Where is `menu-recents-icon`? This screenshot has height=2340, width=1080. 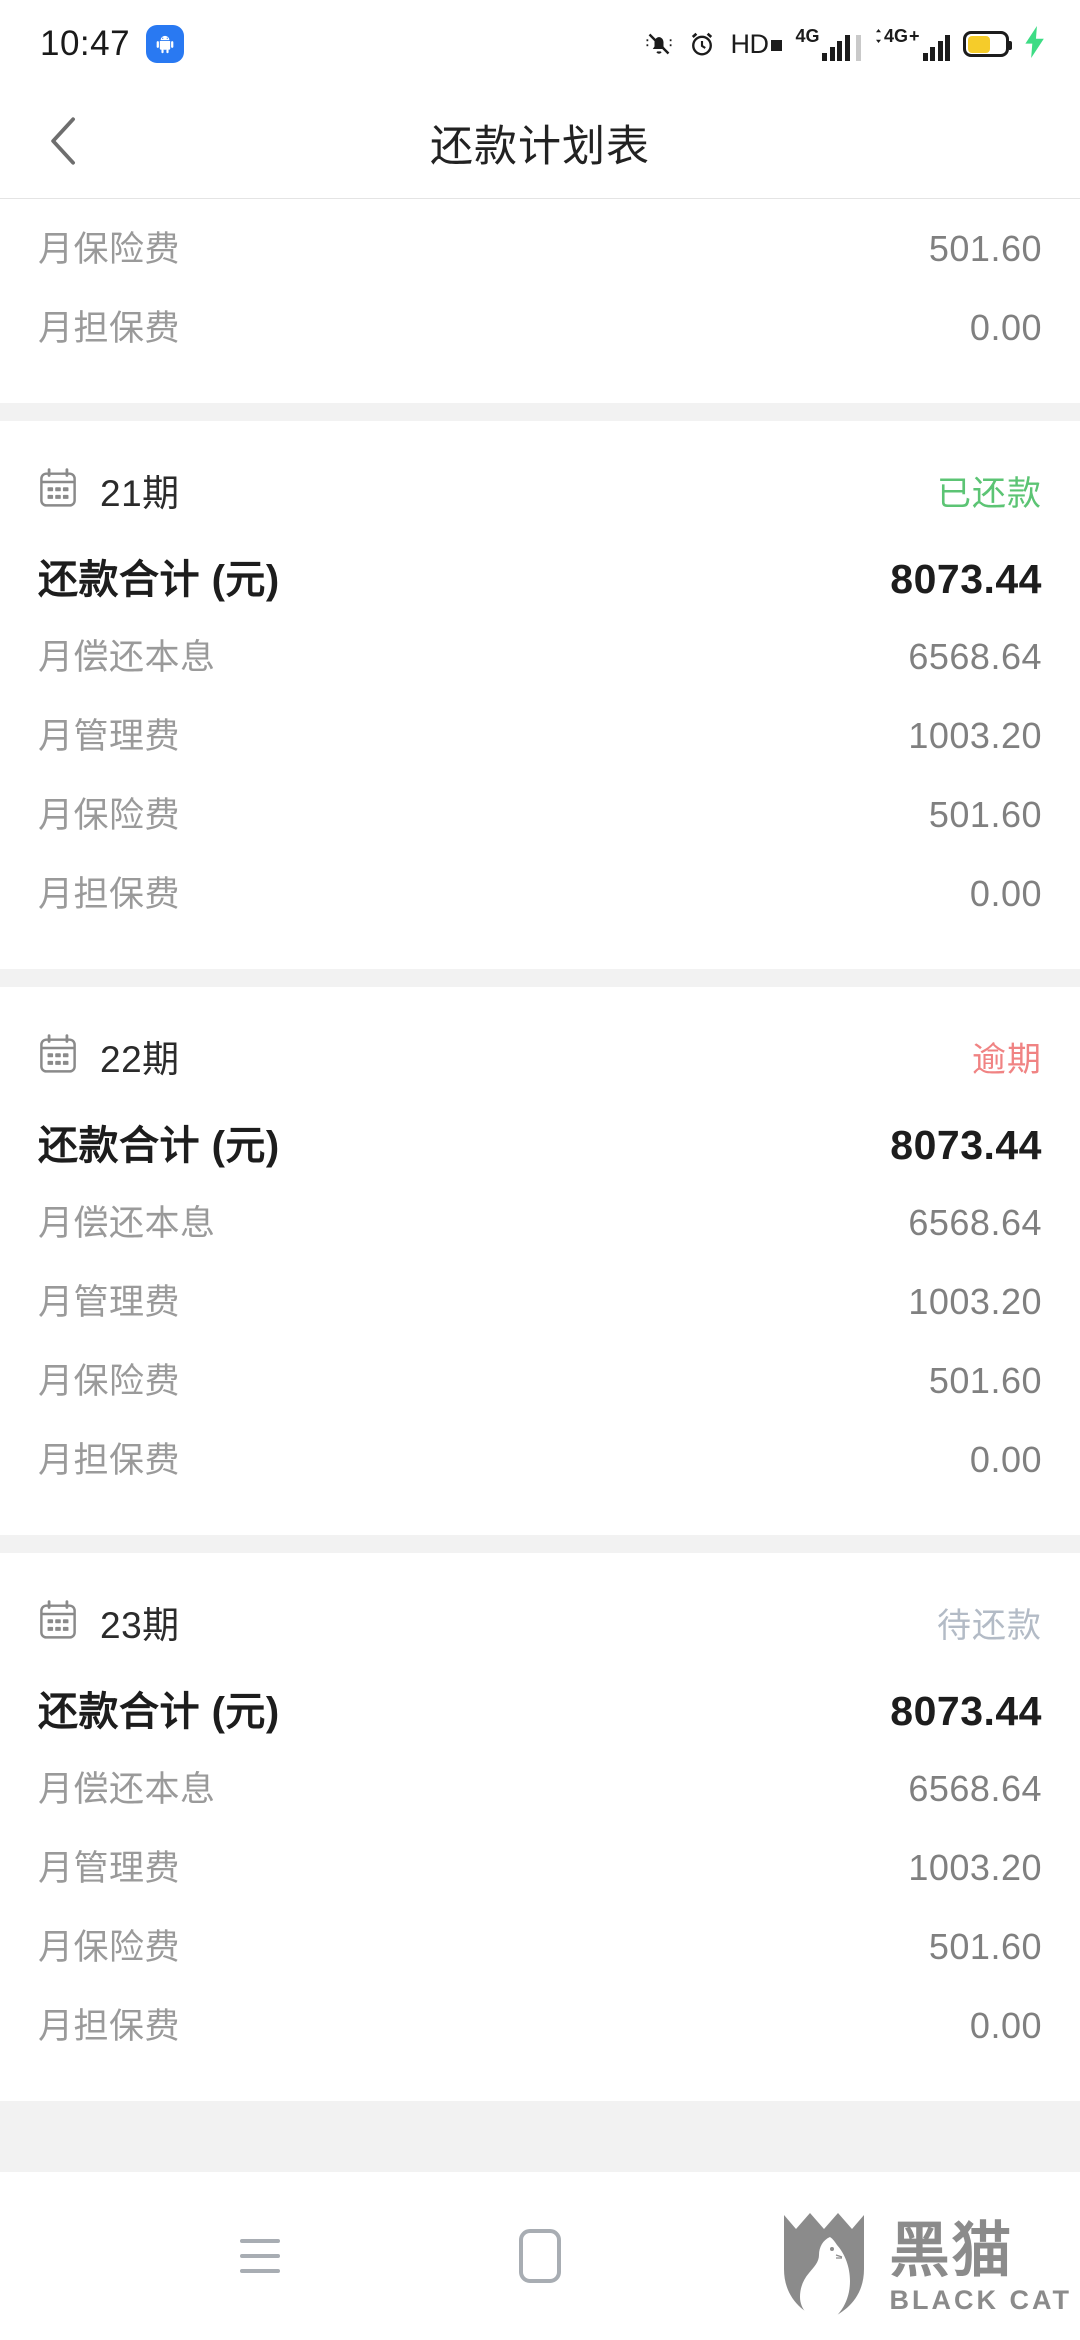 menu-recents-icon is located at coordinates (260, 2256).